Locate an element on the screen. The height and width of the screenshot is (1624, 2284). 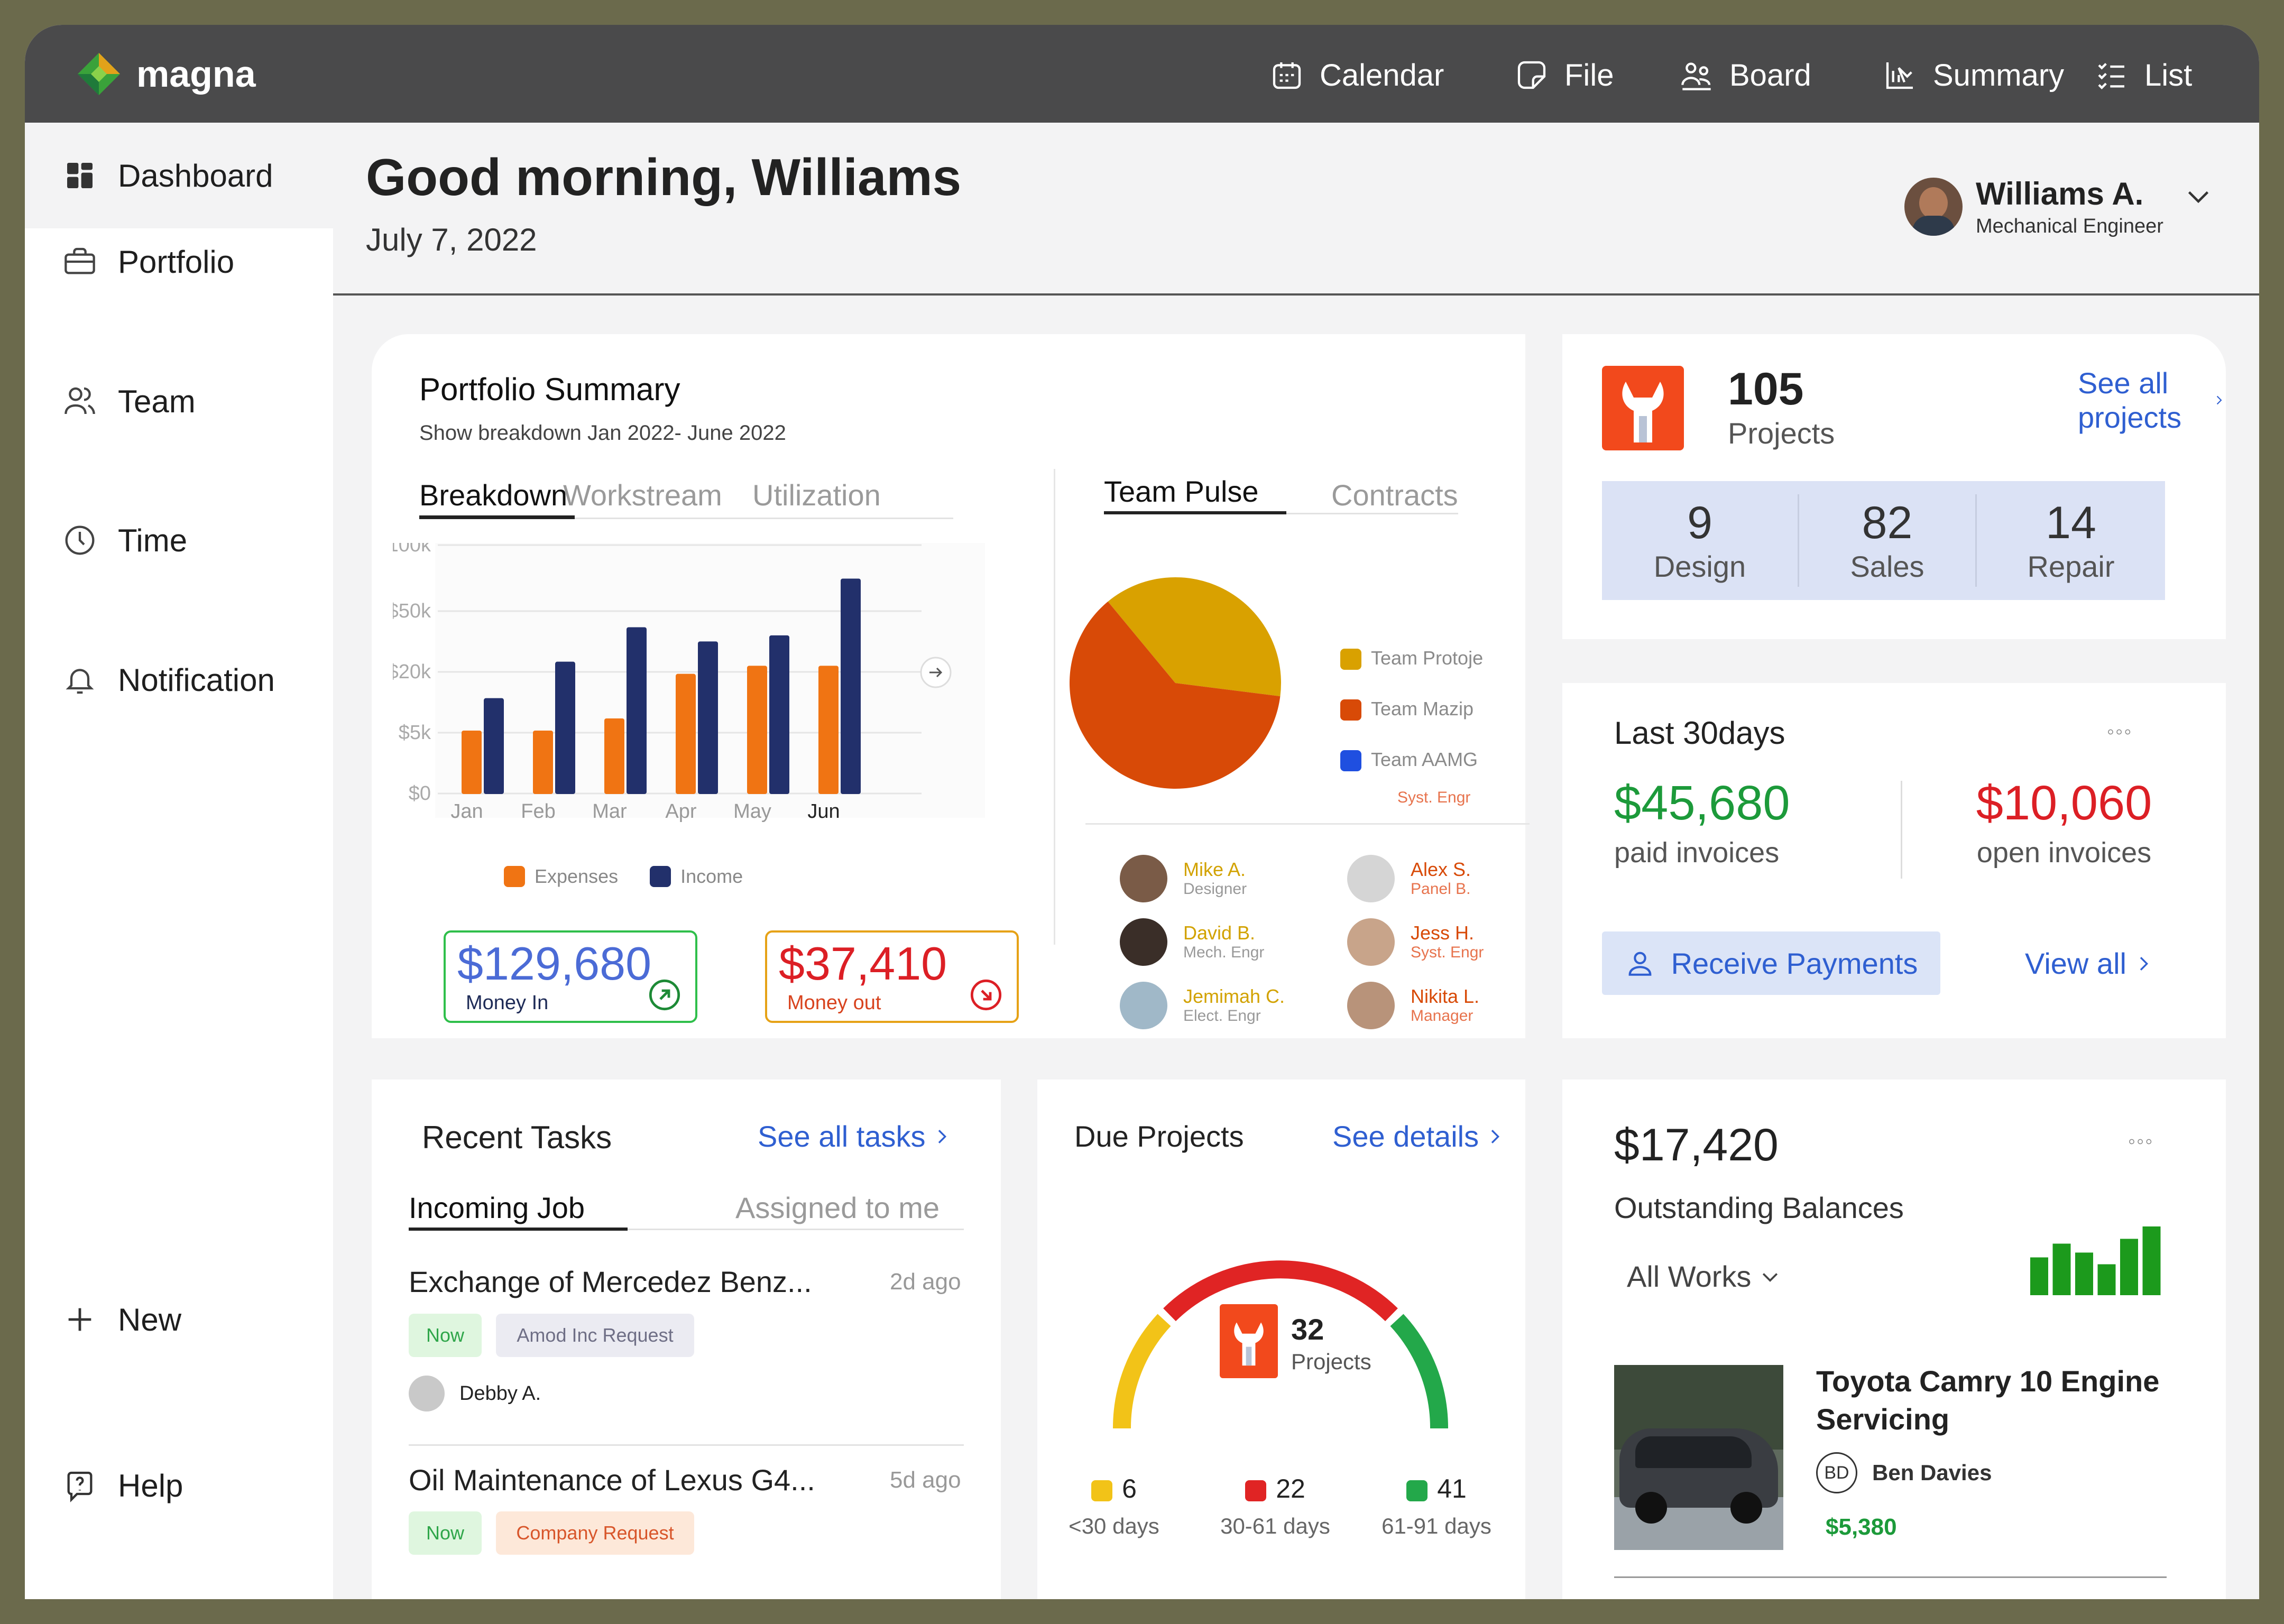
page-date: July 7, 2022 is located at coordinates (451, 239).